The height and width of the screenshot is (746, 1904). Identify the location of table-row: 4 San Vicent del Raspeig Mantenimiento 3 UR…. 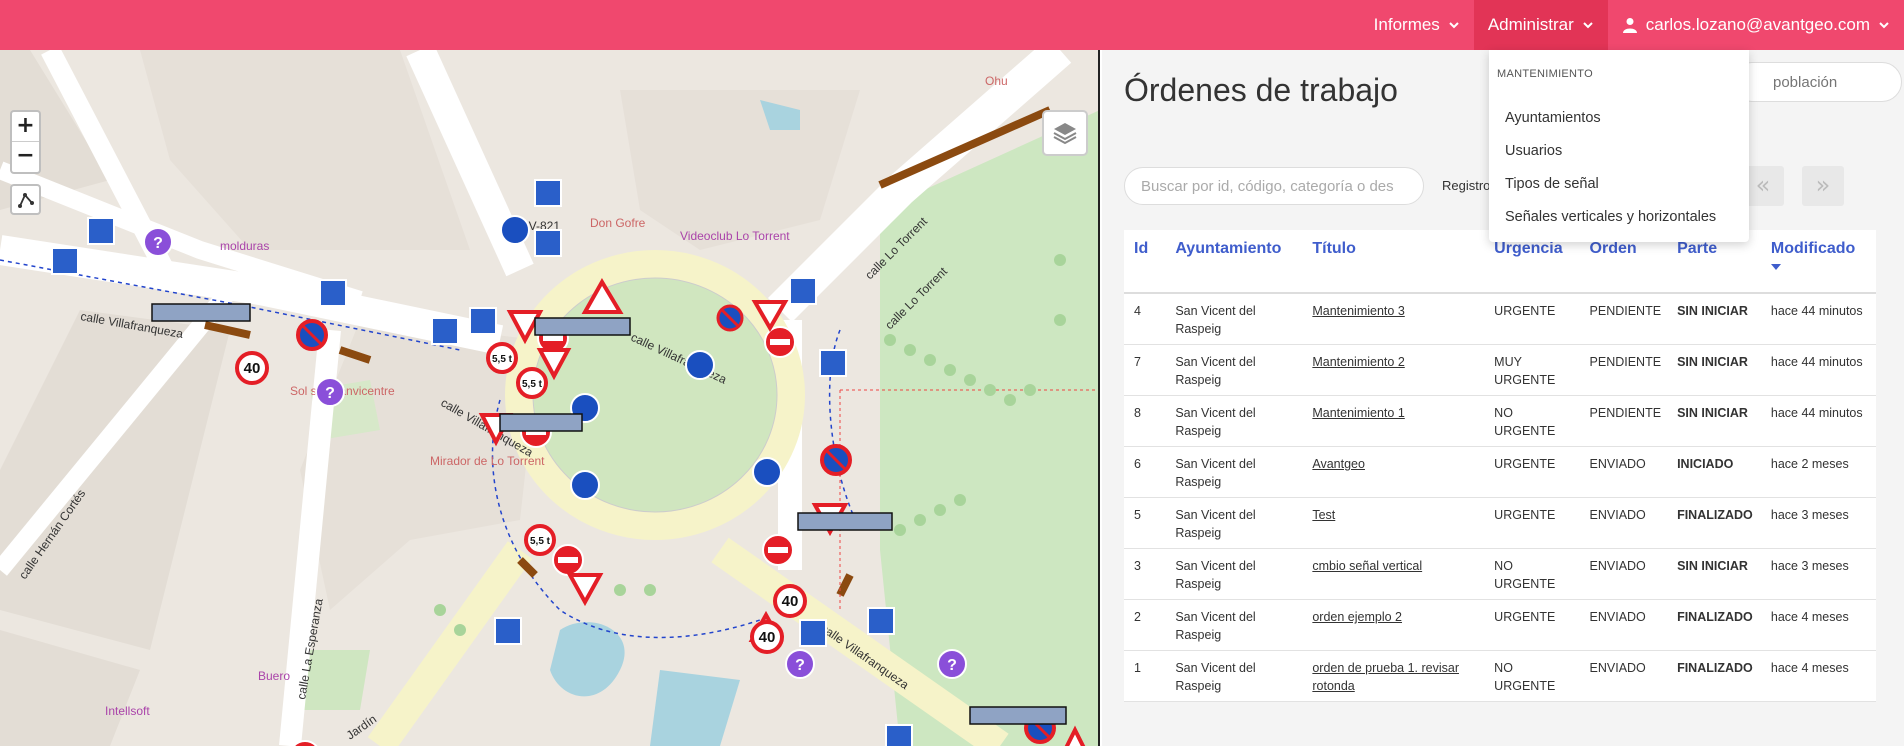
(1500, 319).